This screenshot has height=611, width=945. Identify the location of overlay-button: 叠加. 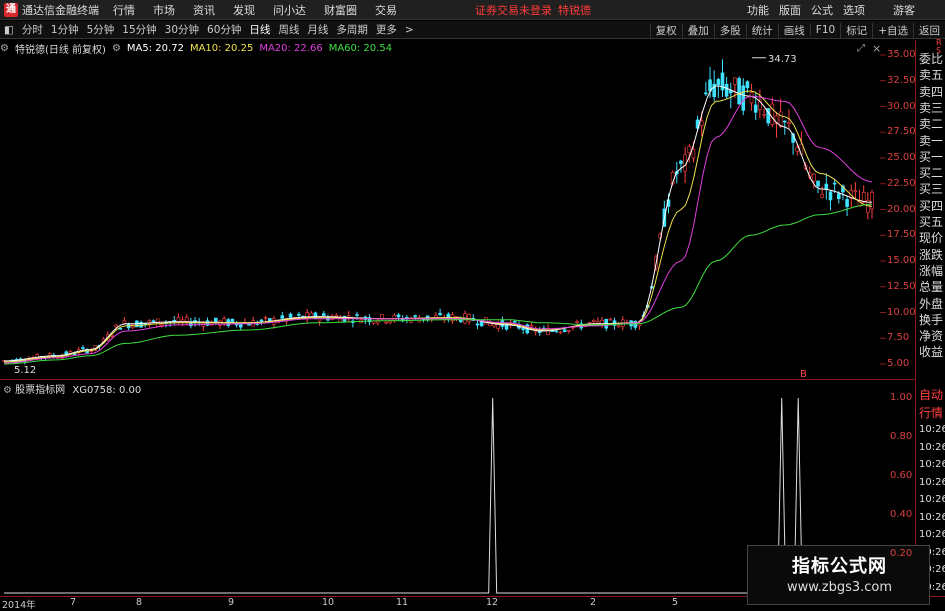
(697, 30).